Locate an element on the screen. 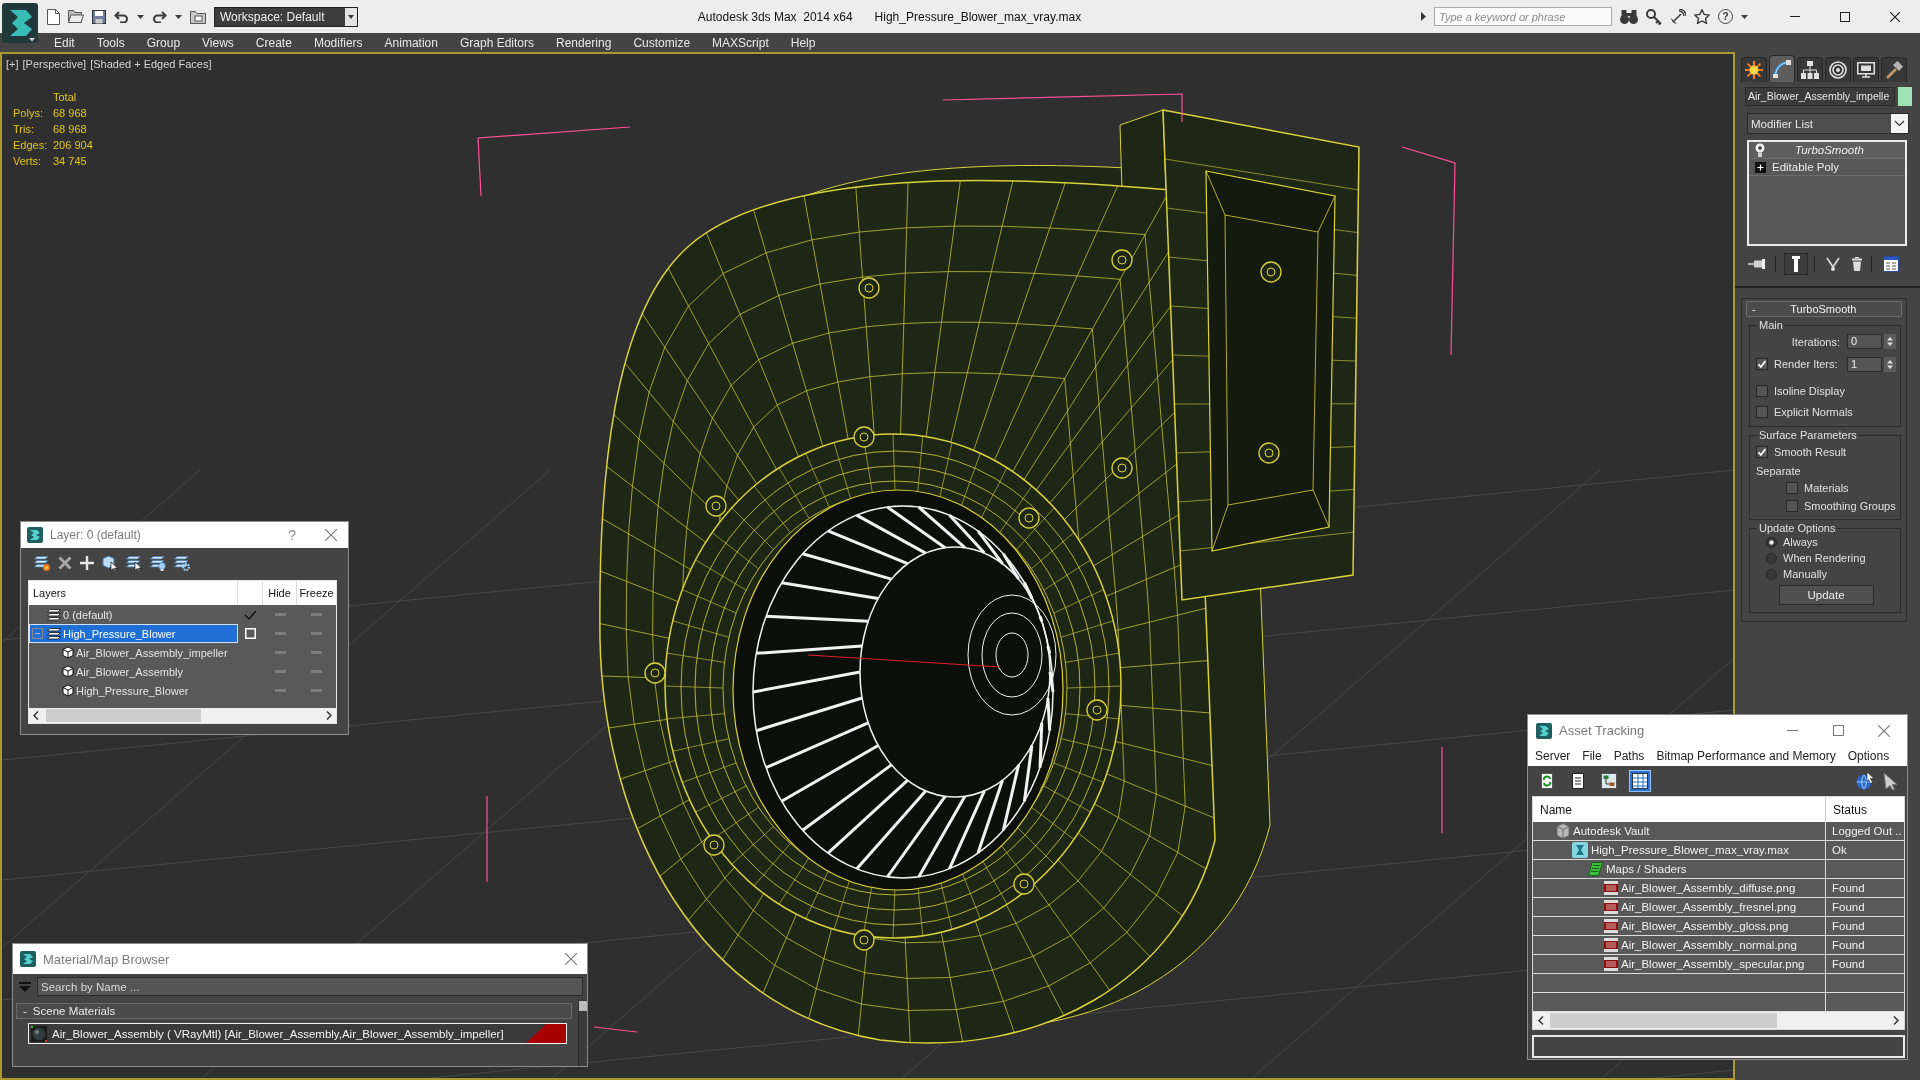  minimize-icon is located at coordinates (1792, 730).